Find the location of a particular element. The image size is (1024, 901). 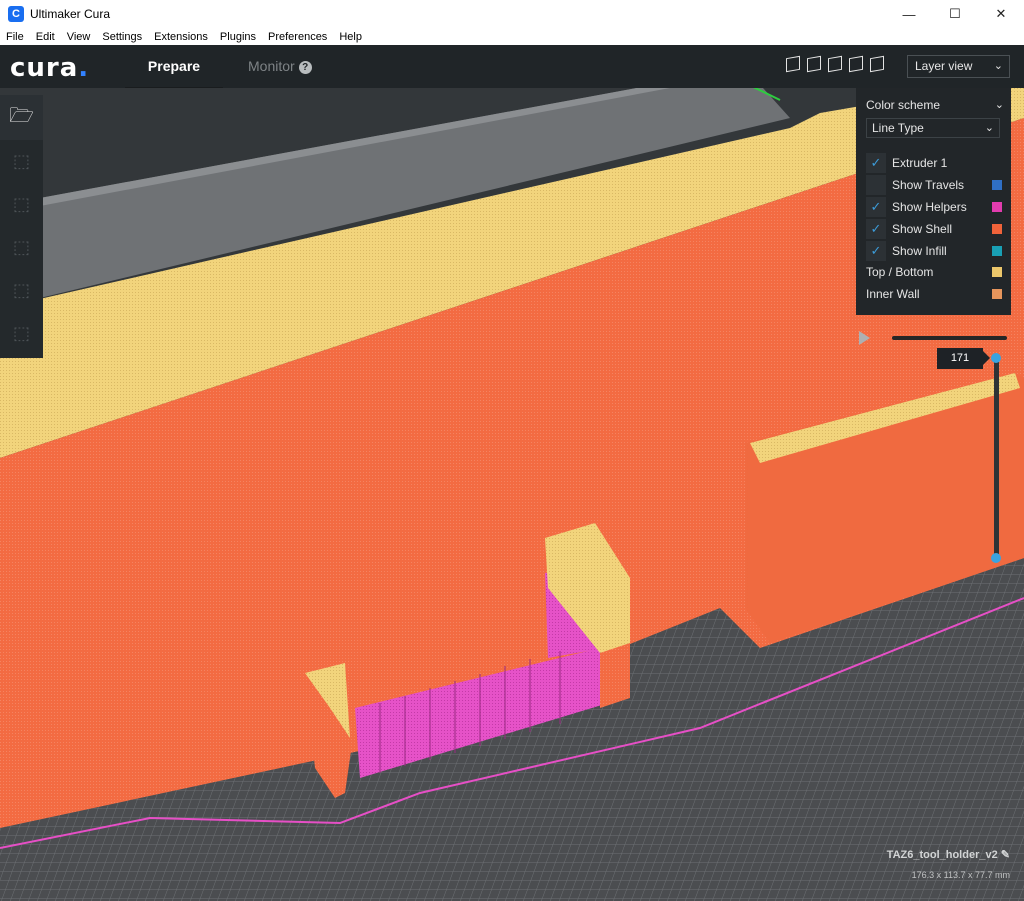

inner-wall-color-swatch is located at coordinates (997, 294).